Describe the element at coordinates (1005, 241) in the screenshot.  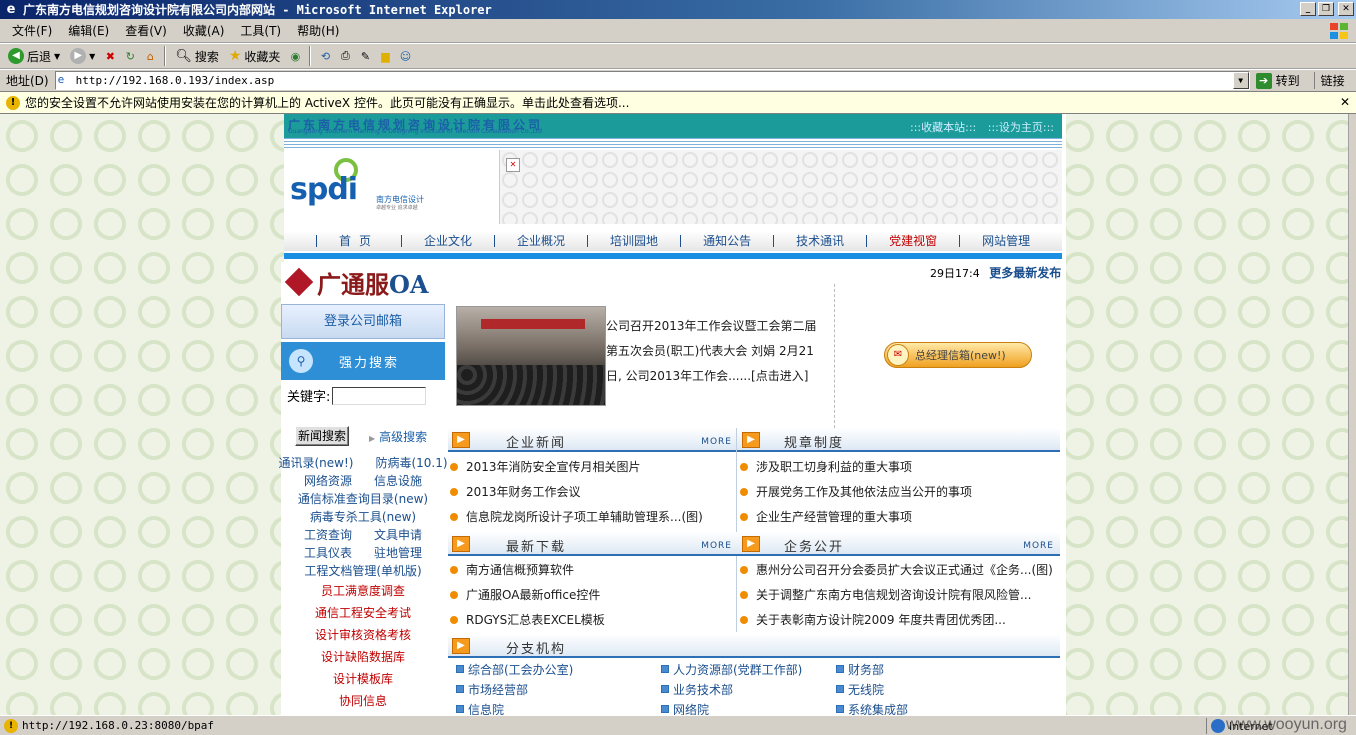
I see `nav-admin: 网站管理` at that location.